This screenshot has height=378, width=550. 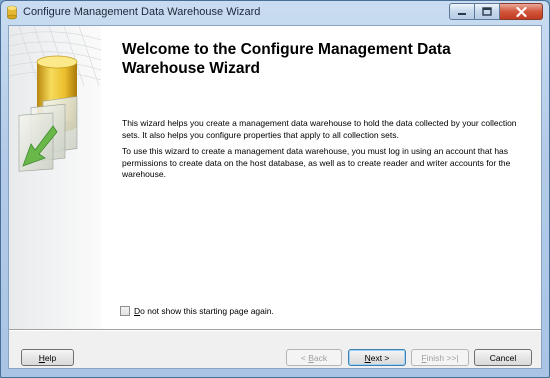 I want to click on close-button, so click(x=521, y=11).